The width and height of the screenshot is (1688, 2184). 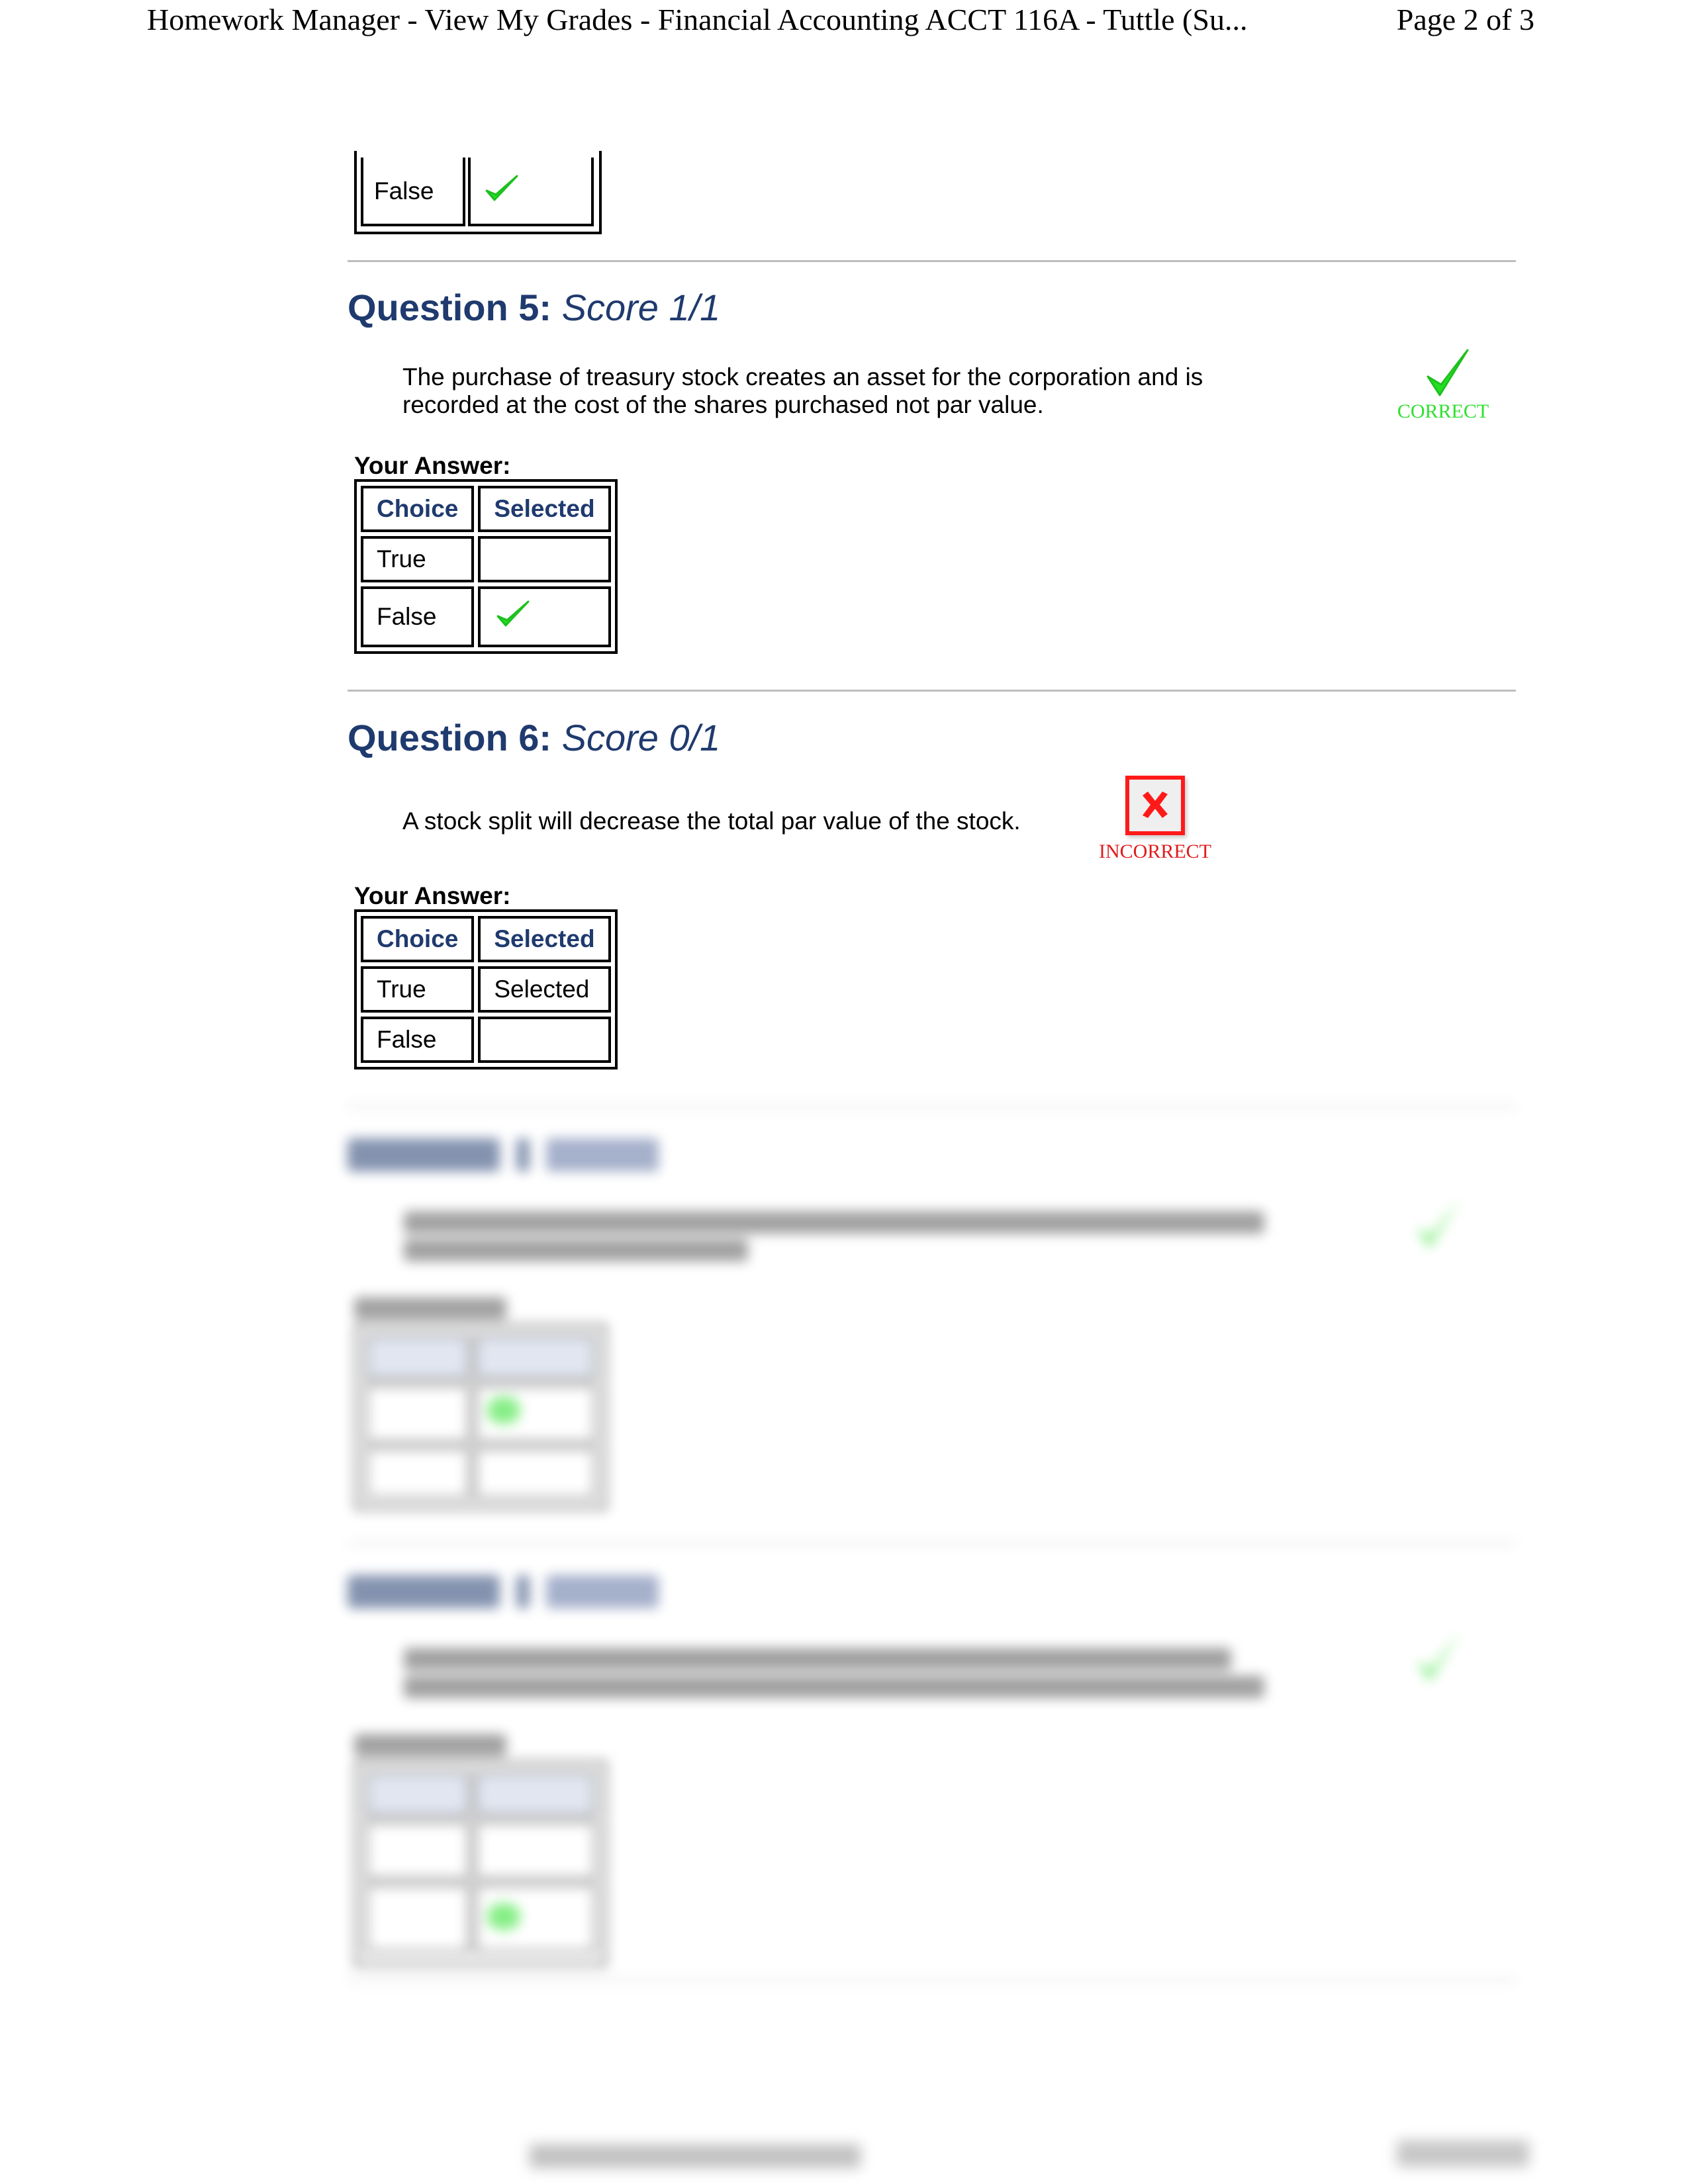 I want to click on answer-table: Choice Selected True Selected False, so click(x=486, y=989).